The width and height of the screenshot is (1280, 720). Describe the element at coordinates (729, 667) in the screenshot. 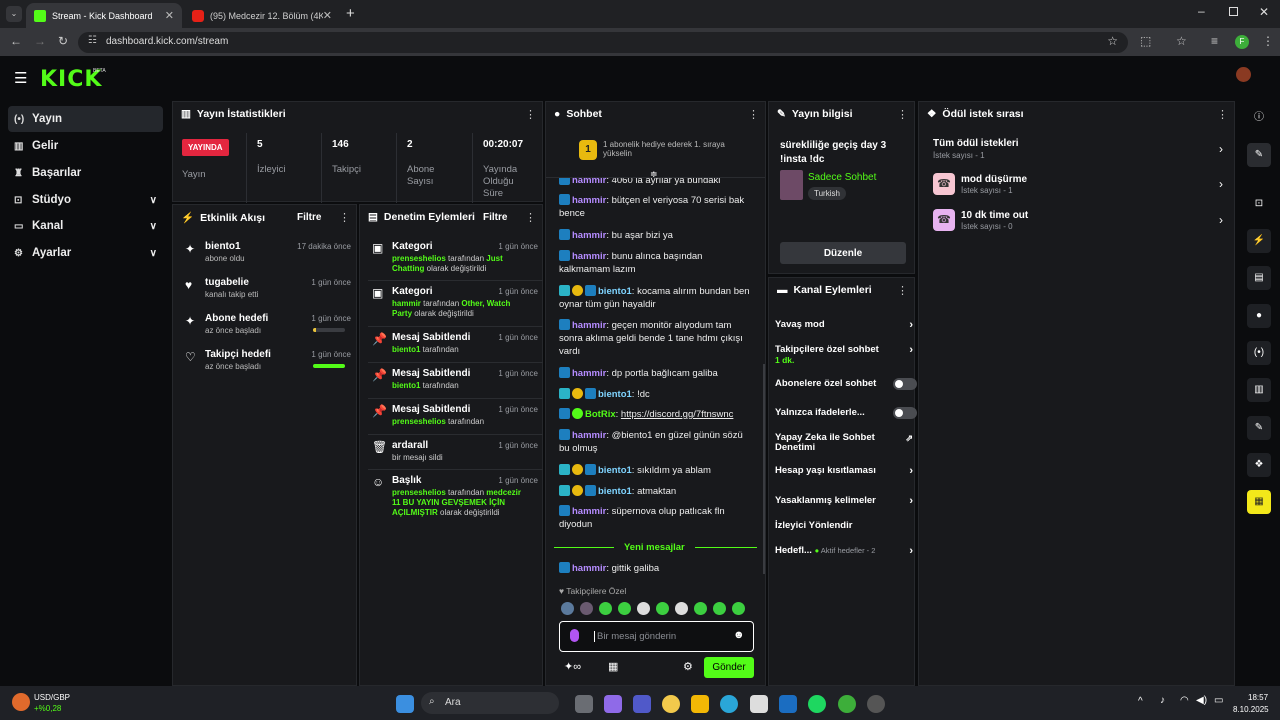

I see `send-button: Gönder` at that location.